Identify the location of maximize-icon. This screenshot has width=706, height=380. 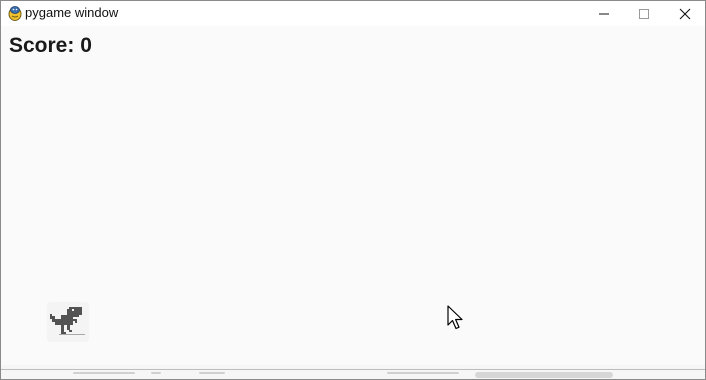
(644, 13).